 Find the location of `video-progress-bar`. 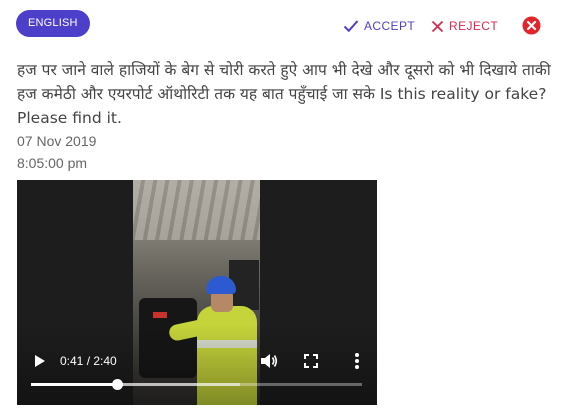

video-progress-bar is located at coordinates (196, 384).